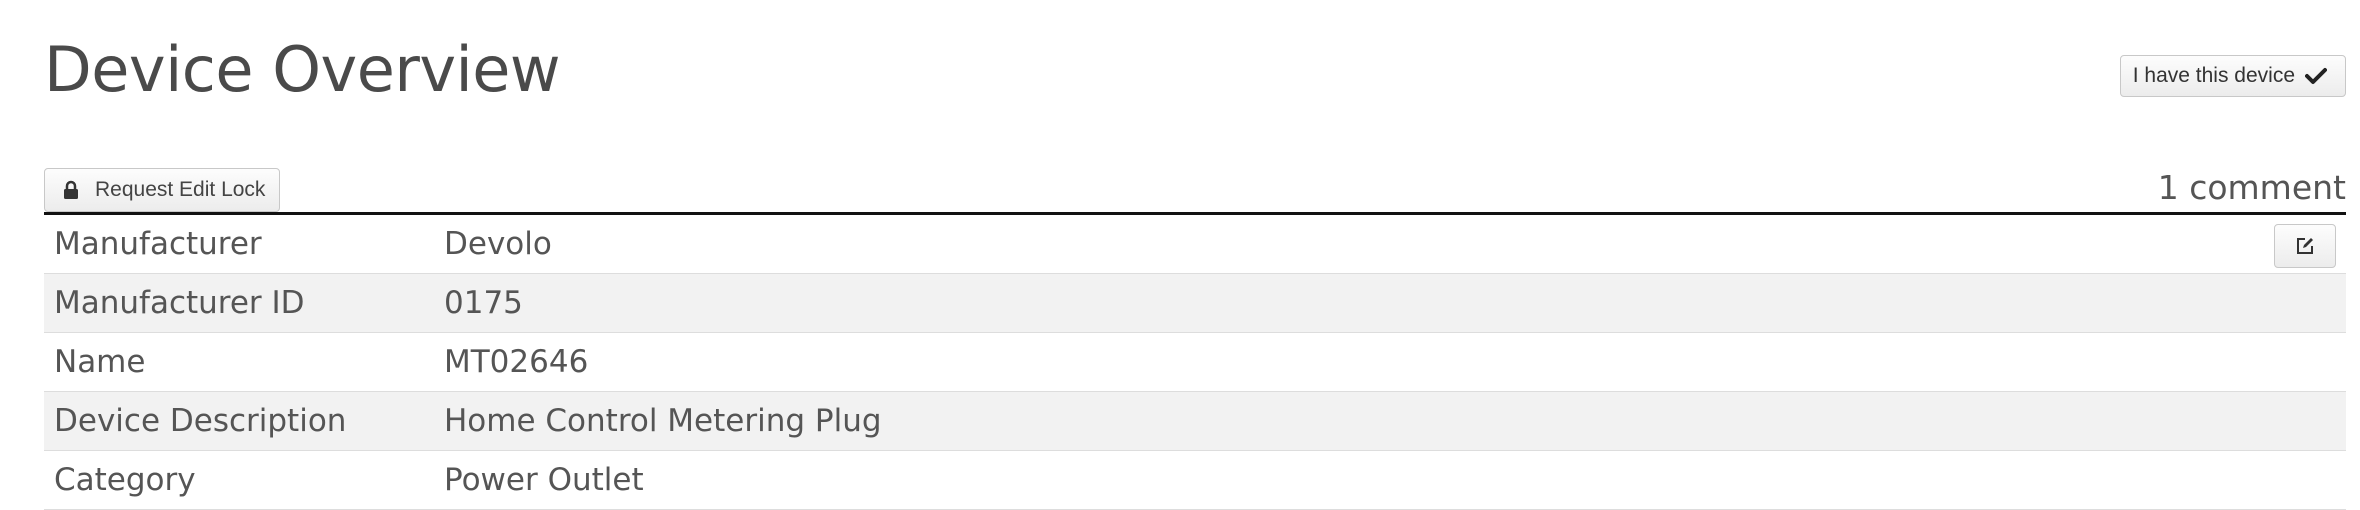 This screenshot has width=2360, height=510. I want to click on check-icon, so click(2316, 76).